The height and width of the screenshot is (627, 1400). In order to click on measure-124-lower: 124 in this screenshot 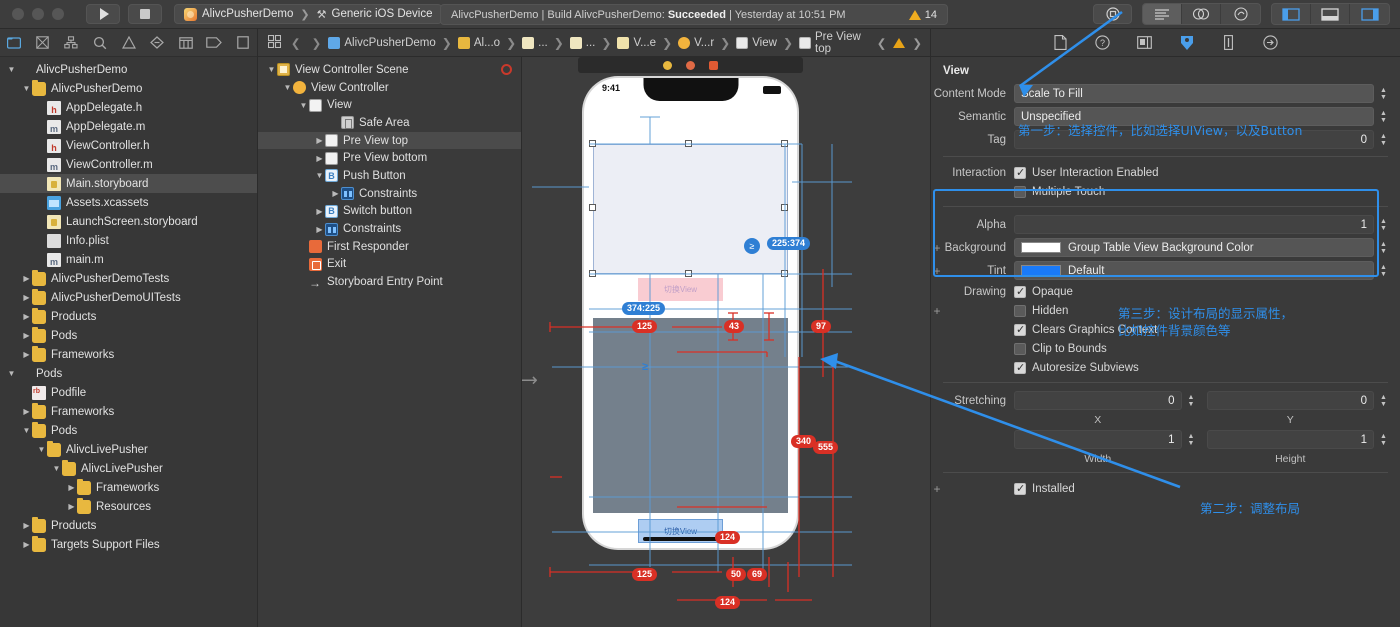, I will do `click(728, 602)`.